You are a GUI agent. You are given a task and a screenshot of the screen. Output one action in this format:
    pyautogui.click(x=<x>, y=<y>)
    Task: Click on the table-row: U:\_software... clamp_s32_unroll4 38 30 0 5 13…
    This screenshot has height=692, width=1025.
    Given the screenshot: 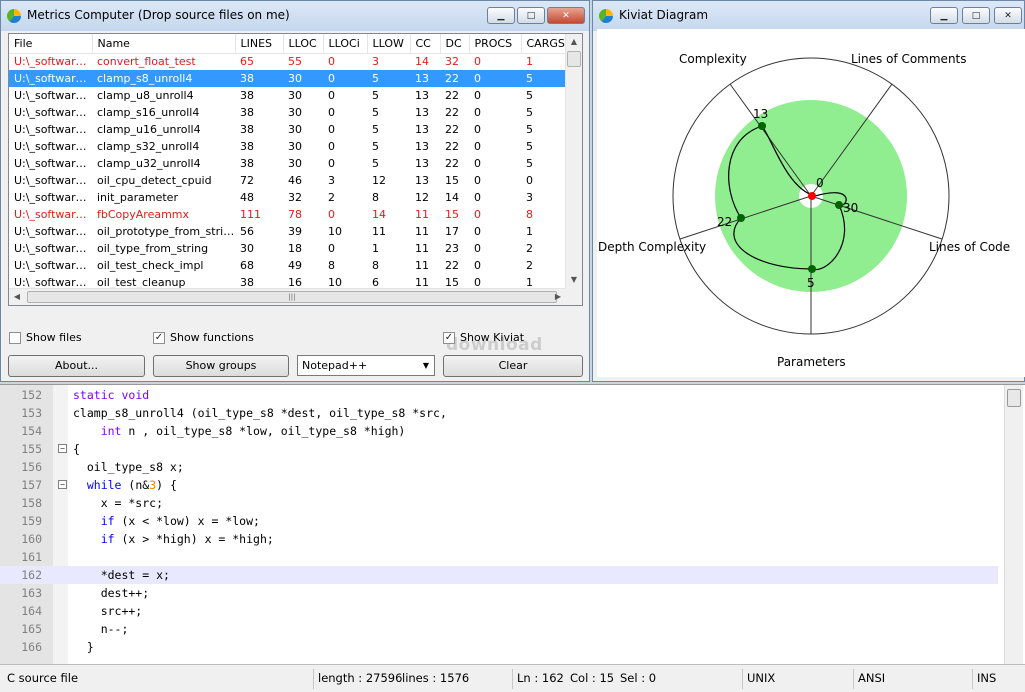 What is the action you would take?
    pyautogui.click(x=288, y=146)
    